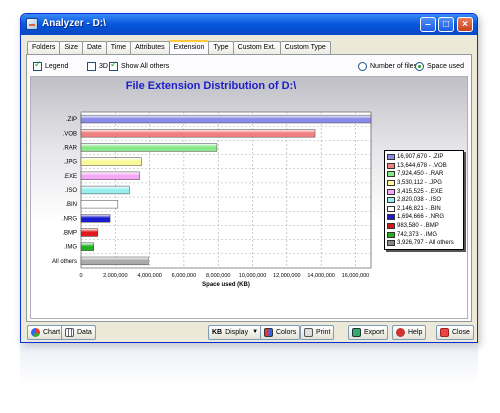 Image resolution: width=500 pixels, height=413 pixels. What do you see at coordinates (118, 47) in the screenshot?
I see `tab-time: Time` at bounding box center [118, 47].